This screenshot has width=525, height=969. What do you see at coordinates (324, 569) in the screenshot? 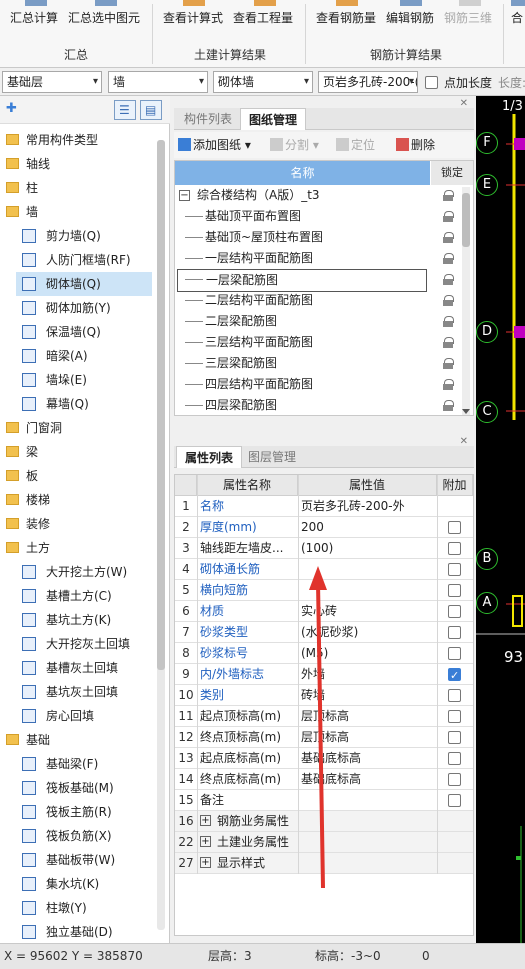
I see `property-row: 4 砌体通长筋` at bounding box center [324, 569].